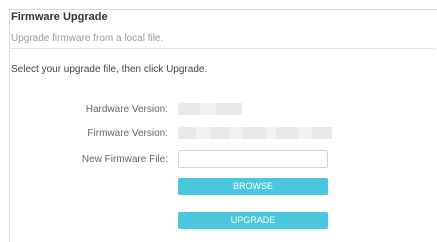 This screenshot has height=242, width=437. I want to click on section-title: Firmware Upgrade, so click(59, 17).